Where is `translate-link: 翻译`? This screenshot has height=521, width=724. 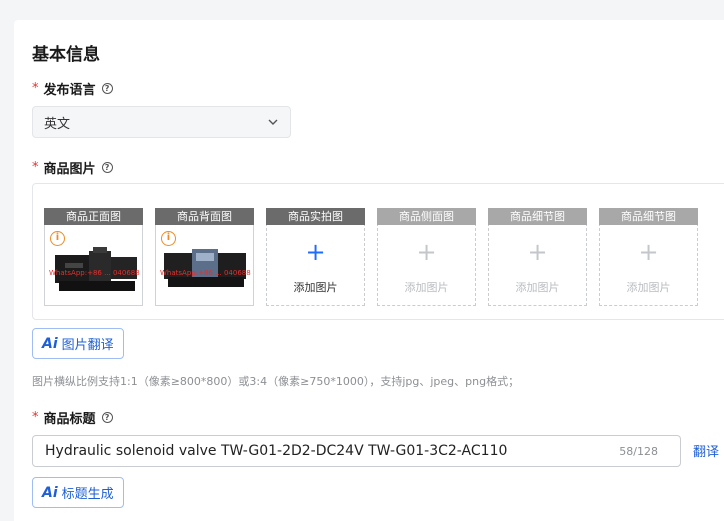
translate-link: 翻译 is located at coordinates (706, 450).